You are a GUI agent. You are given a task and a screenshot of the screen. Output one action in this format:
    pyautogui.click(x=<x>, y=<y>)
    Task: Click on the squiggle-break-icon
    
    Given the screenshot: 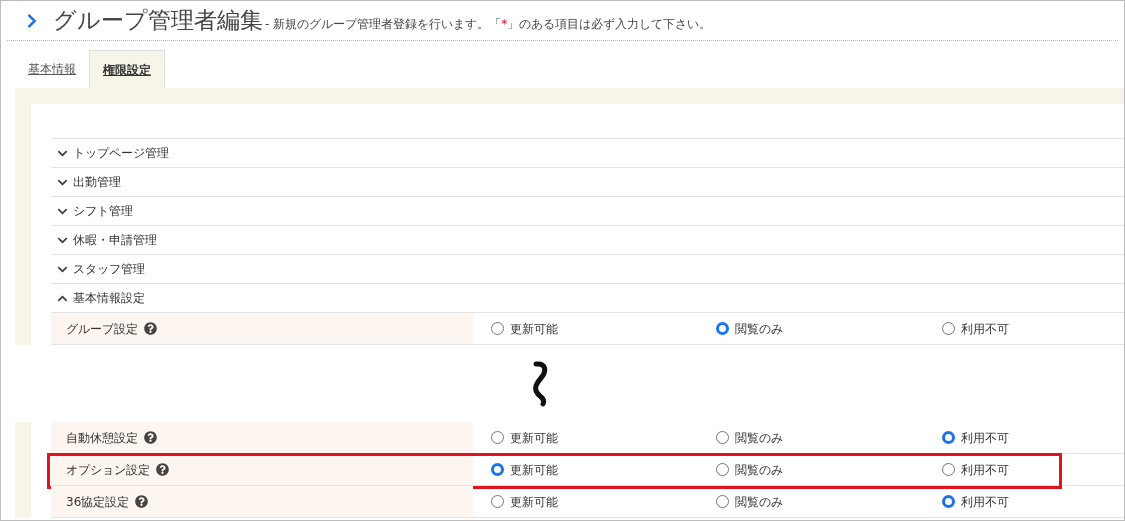 What is the action you would take?
    pyautogui.click(x=540, y=383)
    